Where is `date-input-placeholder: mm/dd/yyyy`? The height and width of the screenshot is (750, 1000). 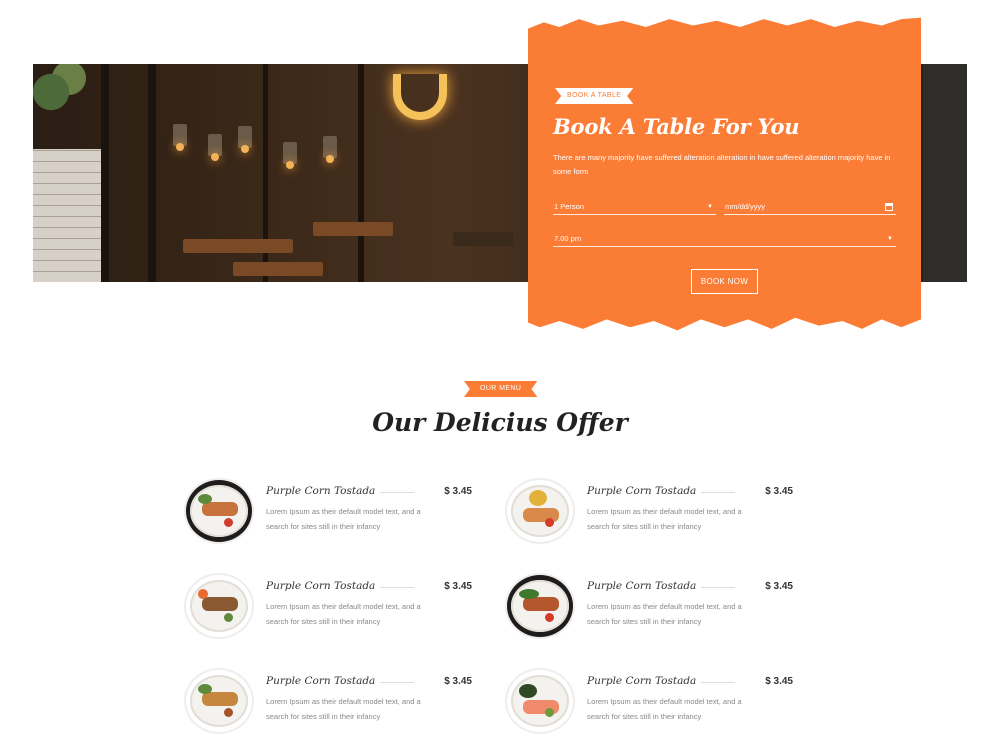 date-input-placeholder: mm/dd/yyyy is located at coordinates (745, 206).